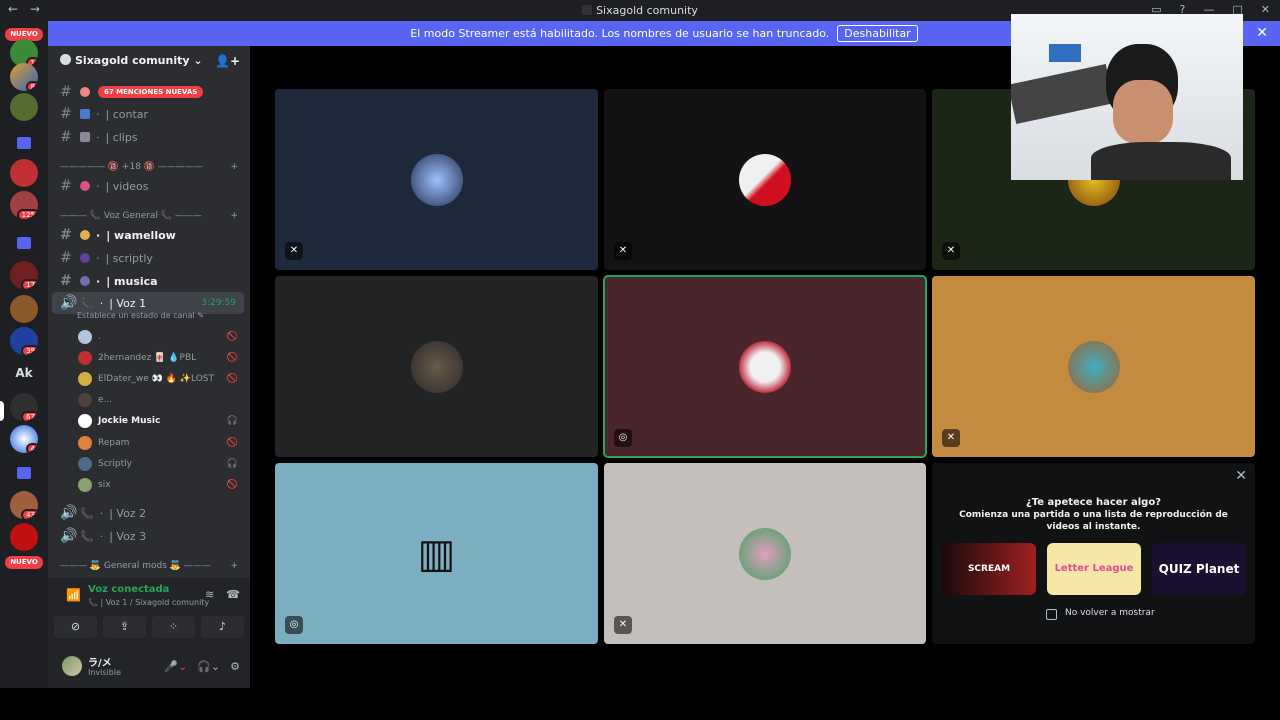 The image size is (1280, 720). Describe the element at coordinates (989, 569) in the screenshot. I see `activity-card-scream: SCREAM` at that location.